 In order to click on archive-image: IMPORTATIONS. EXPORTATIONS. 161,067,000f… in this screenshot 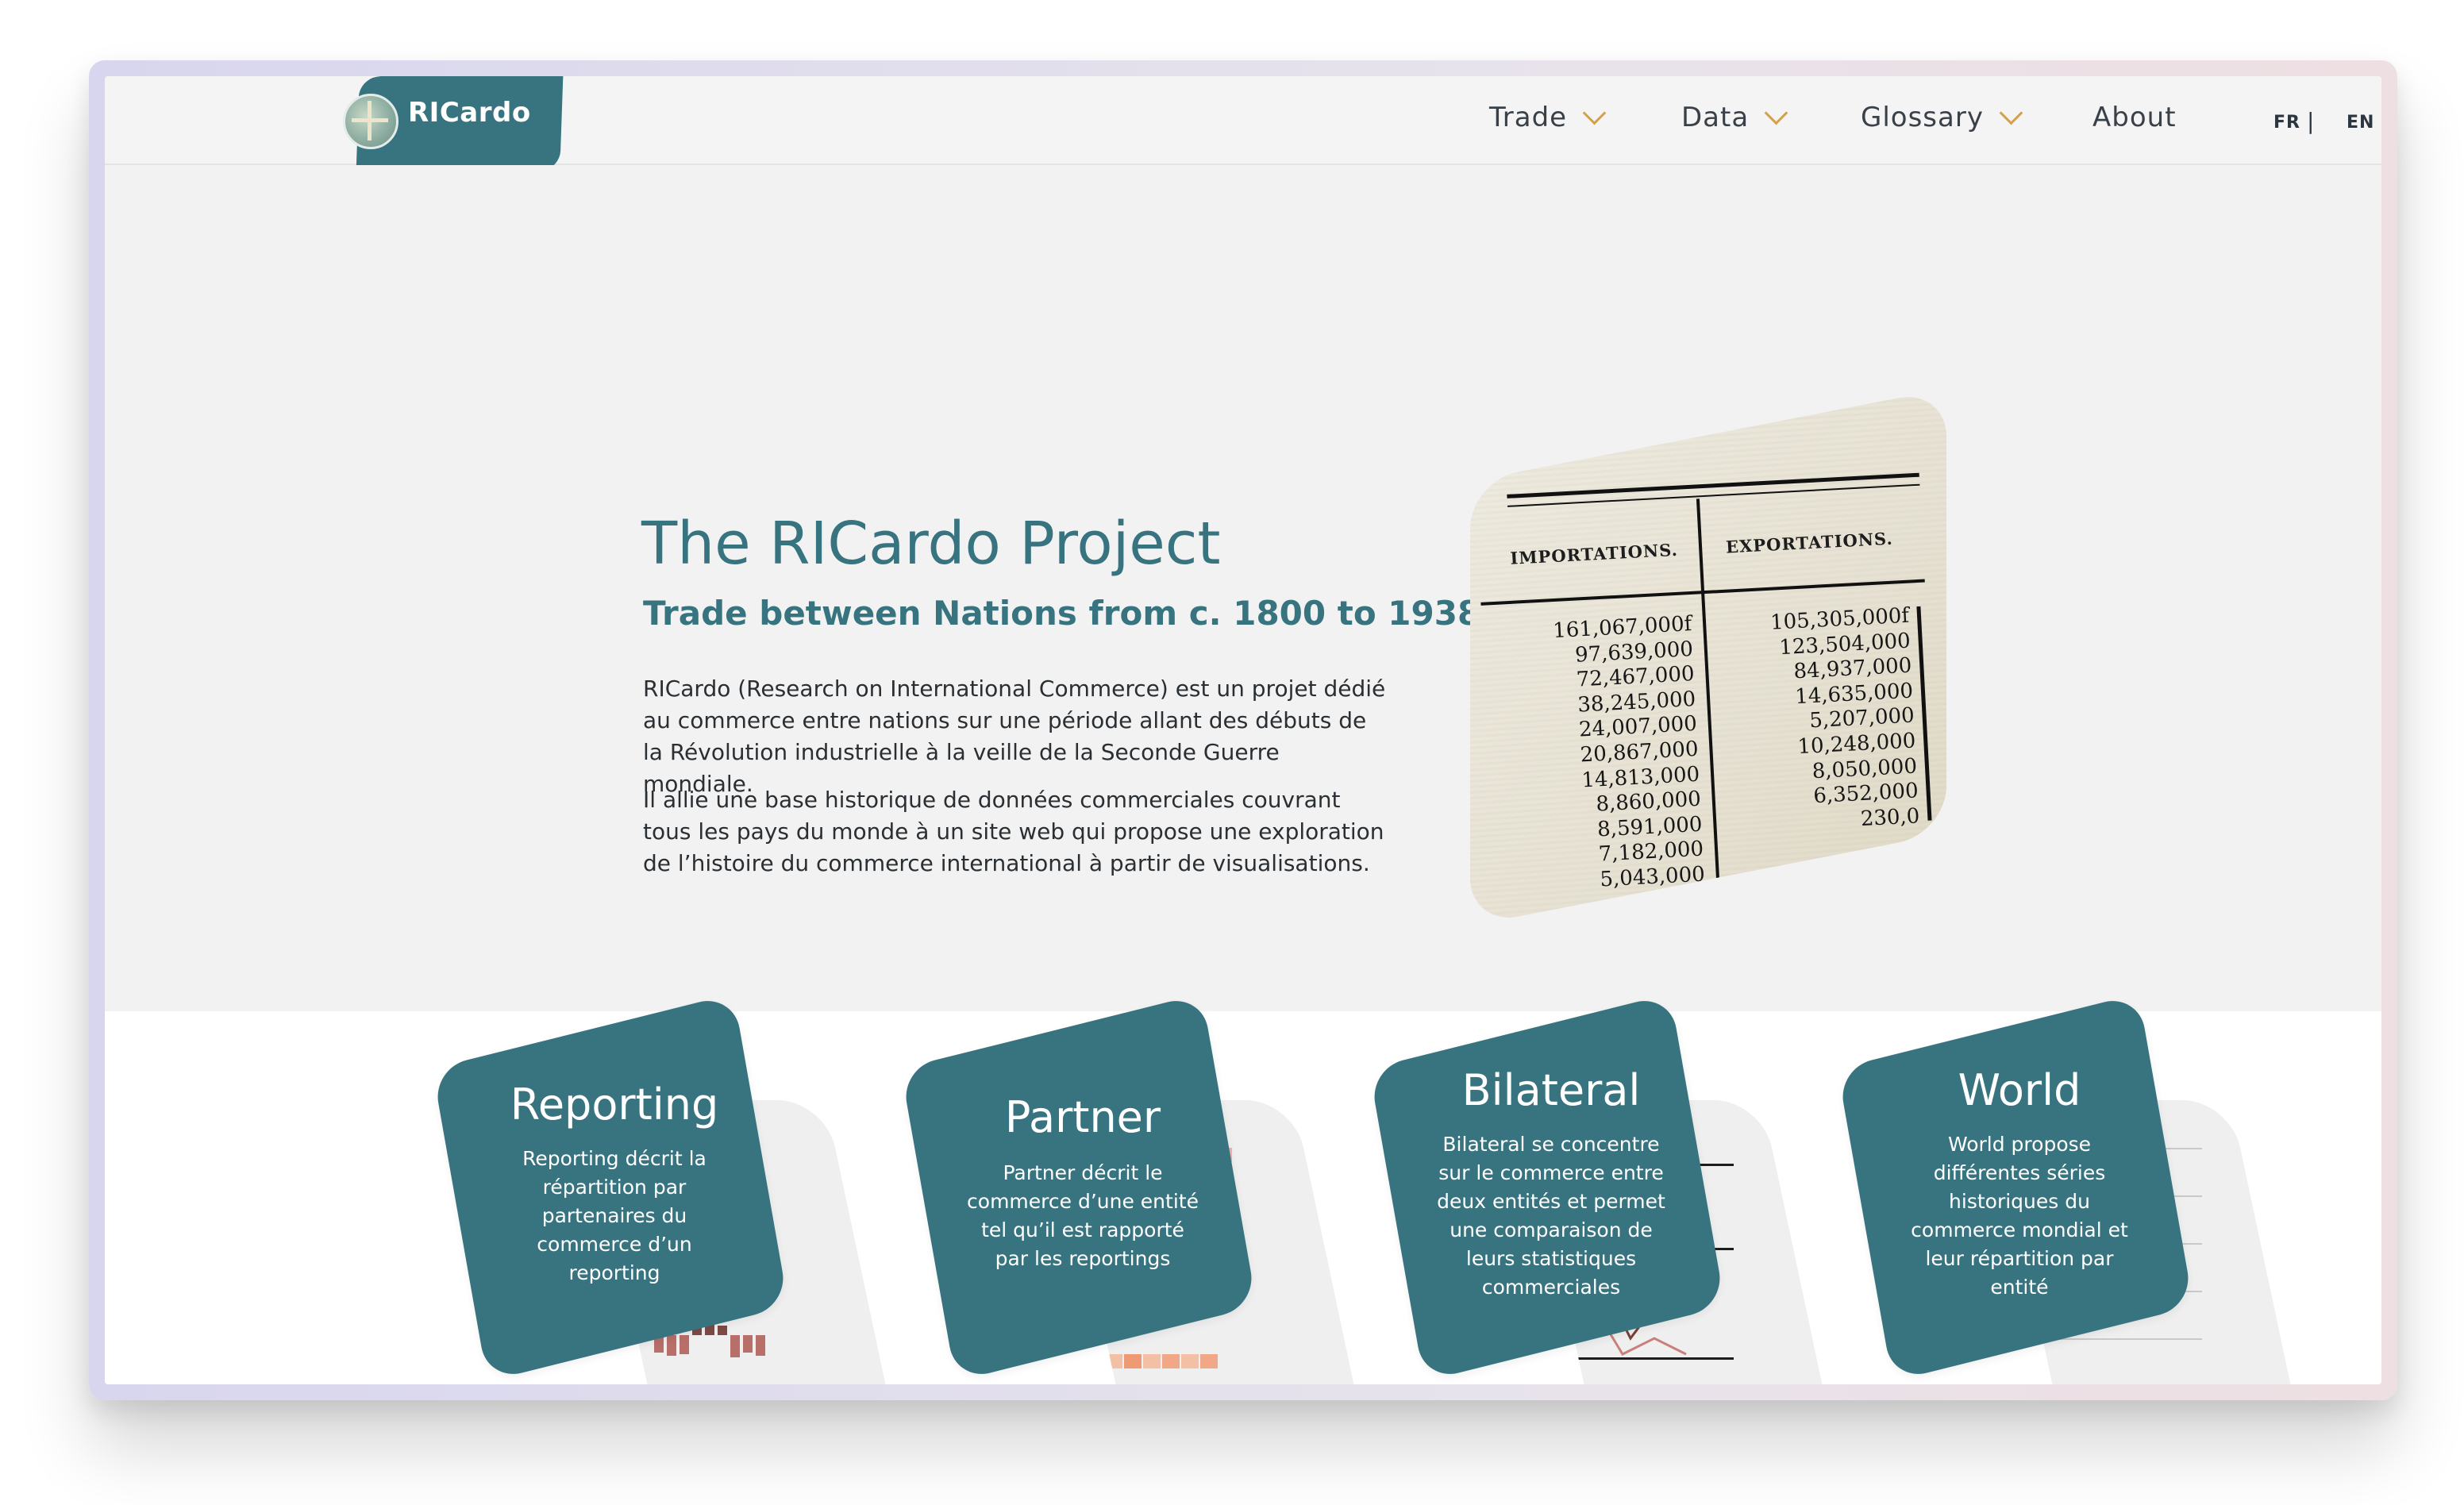, I will do `click(1708, 657)`.